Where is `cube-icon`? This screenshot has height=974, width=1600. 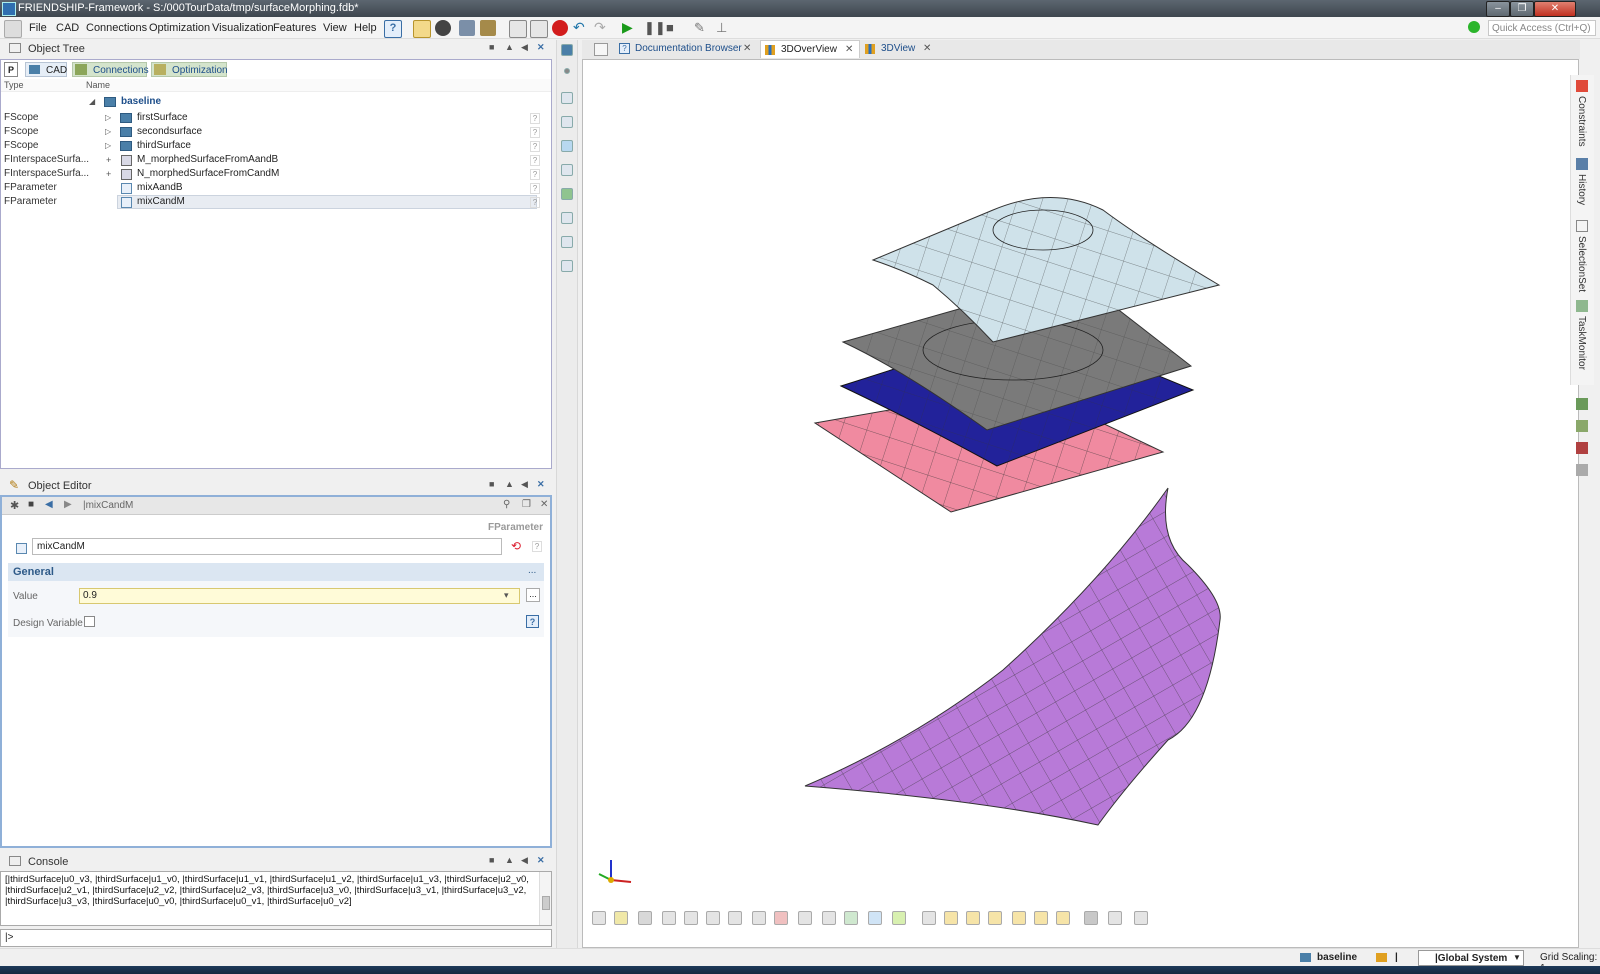
cube-icon is located at coordinates (929, 918).